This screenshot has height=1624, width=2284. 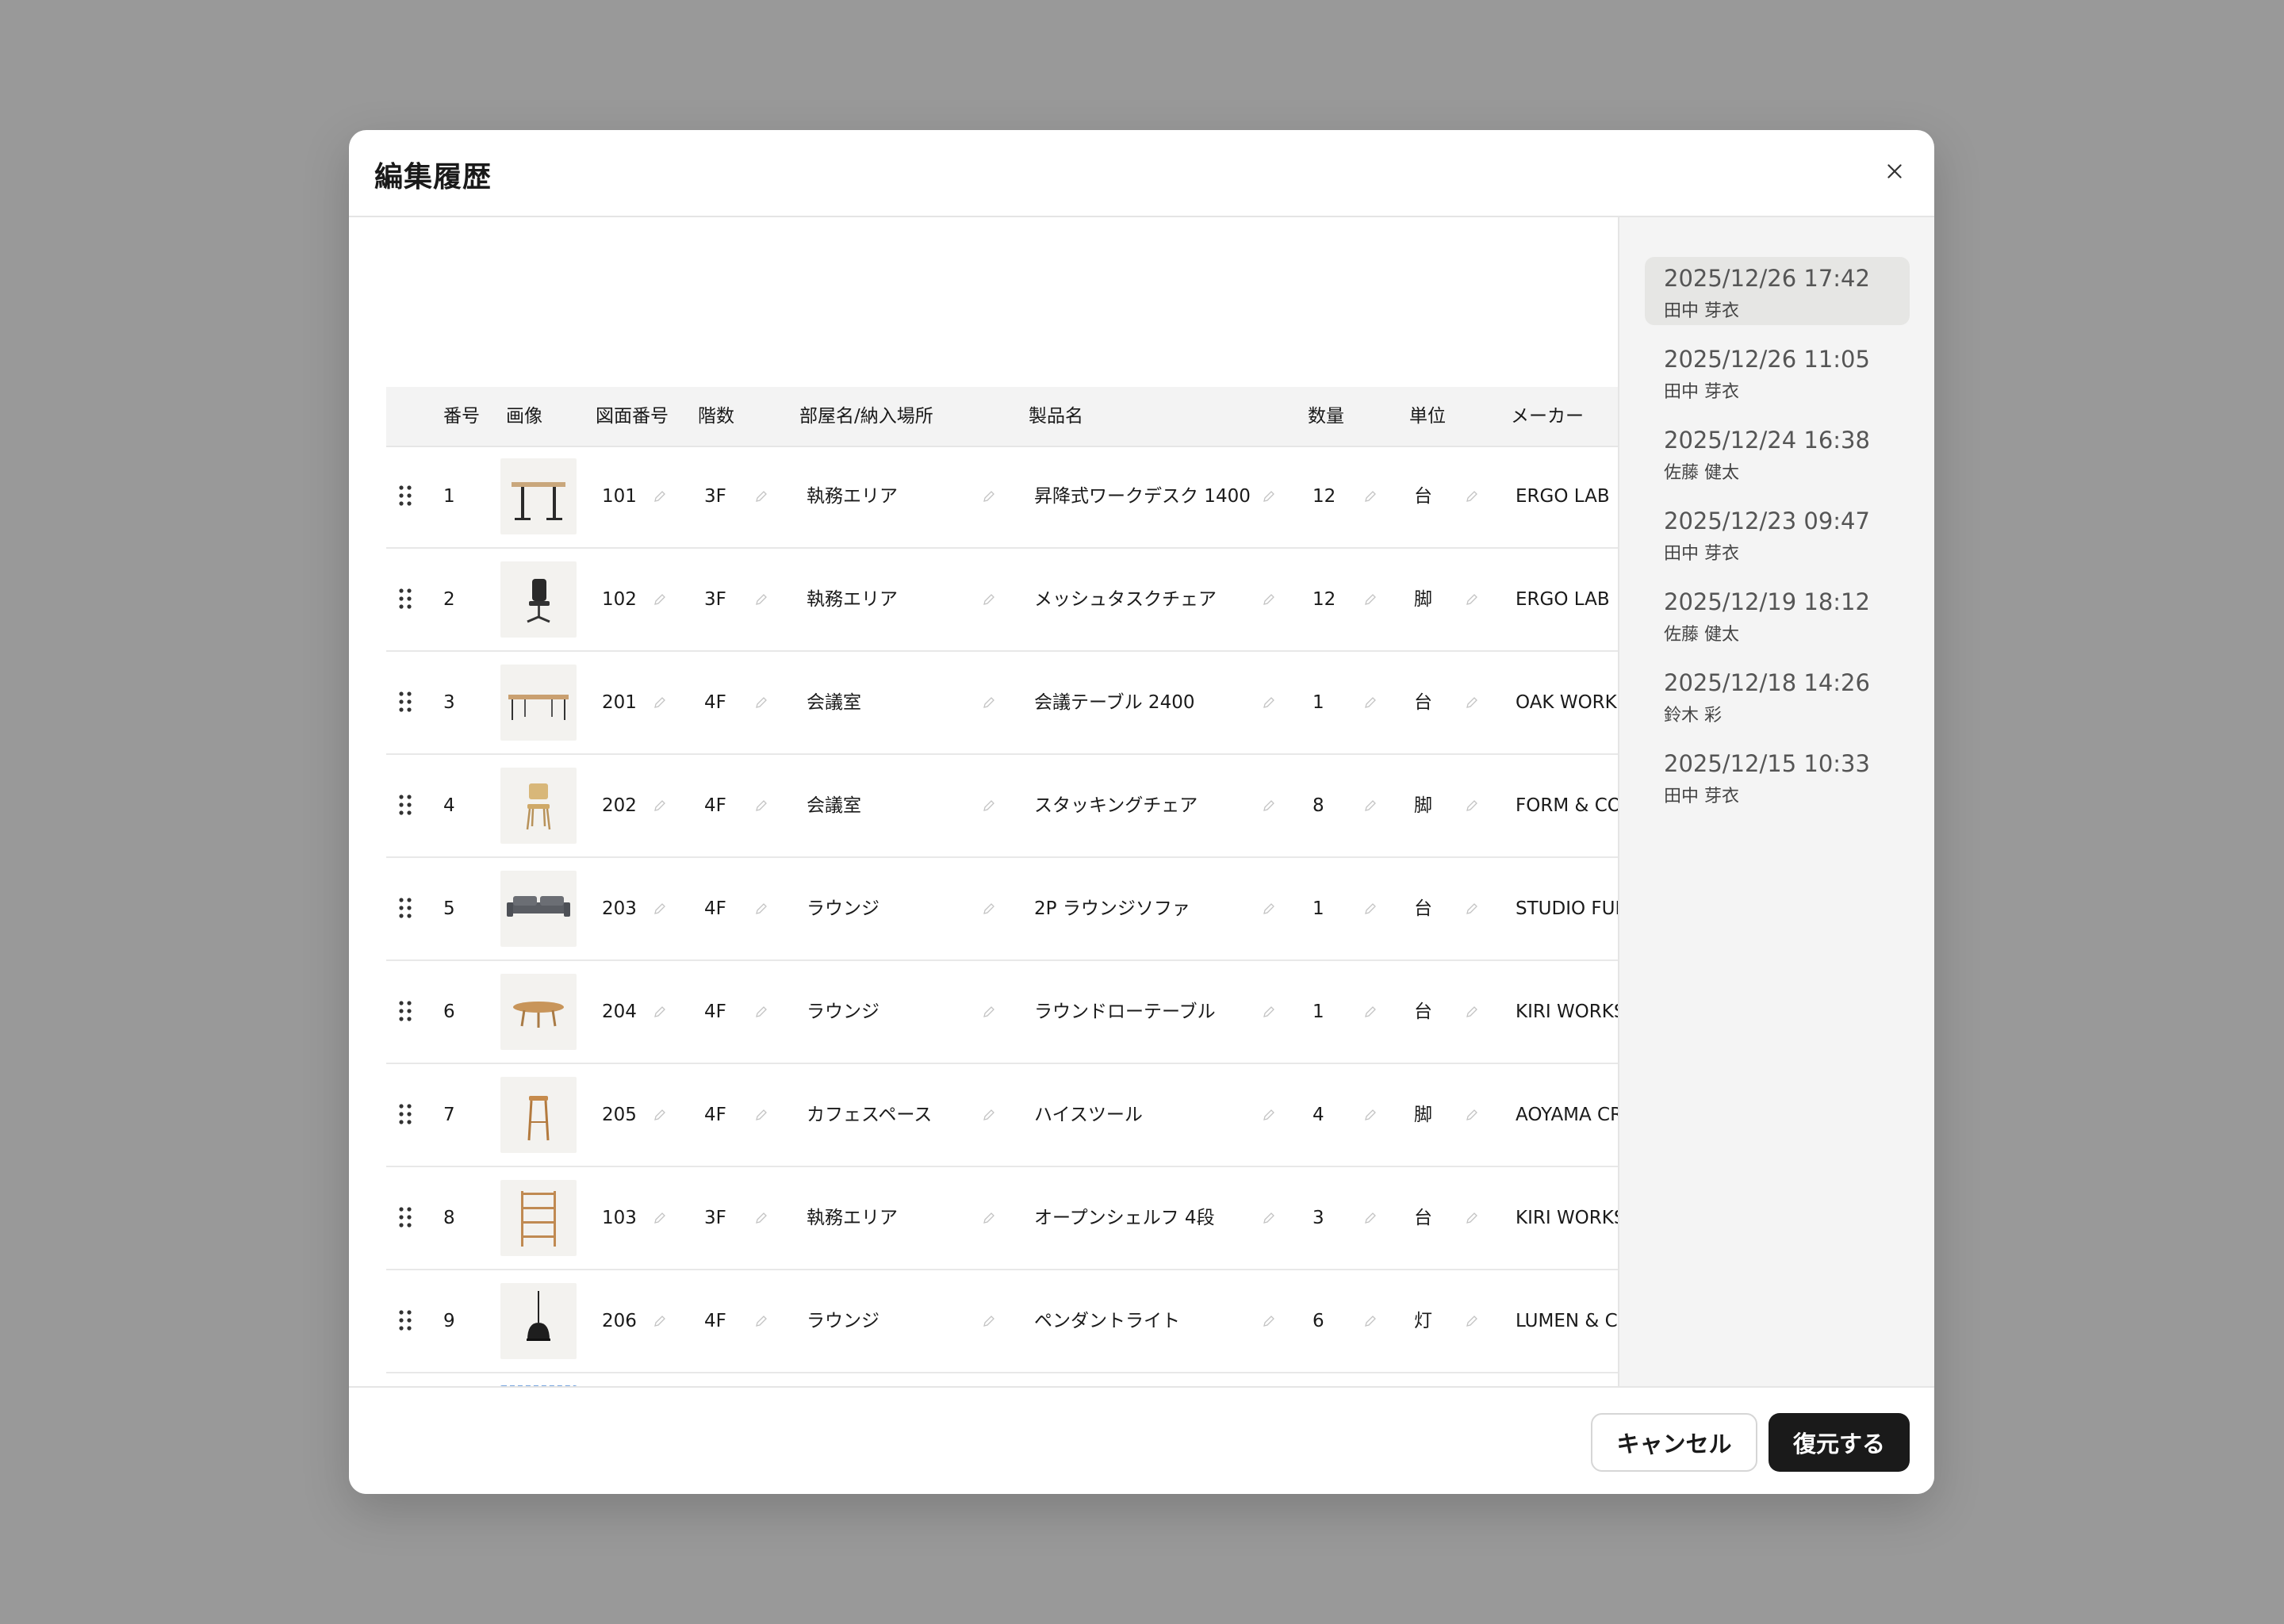 What do you see at coordinates (1777, 534) in the screenshot?
I see `history-item: 2025/12/23 09:47 田中 芽衣` at bounding box center [1777, 534].